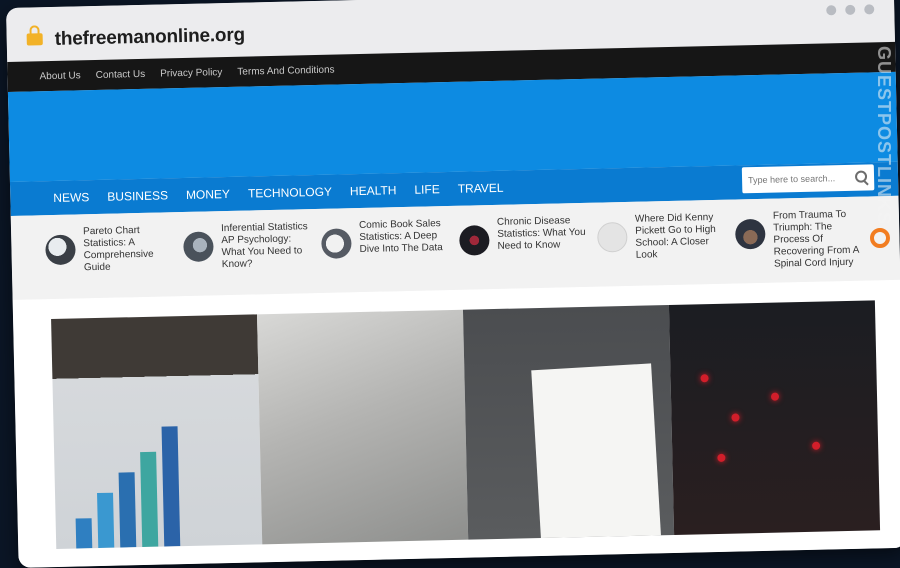 This screenshot has height=568, width=900. What do you see at coordinates (157, 431) in the screenshot?
I see `featured-image-chart-laptop` at bounding box center [157, 431].